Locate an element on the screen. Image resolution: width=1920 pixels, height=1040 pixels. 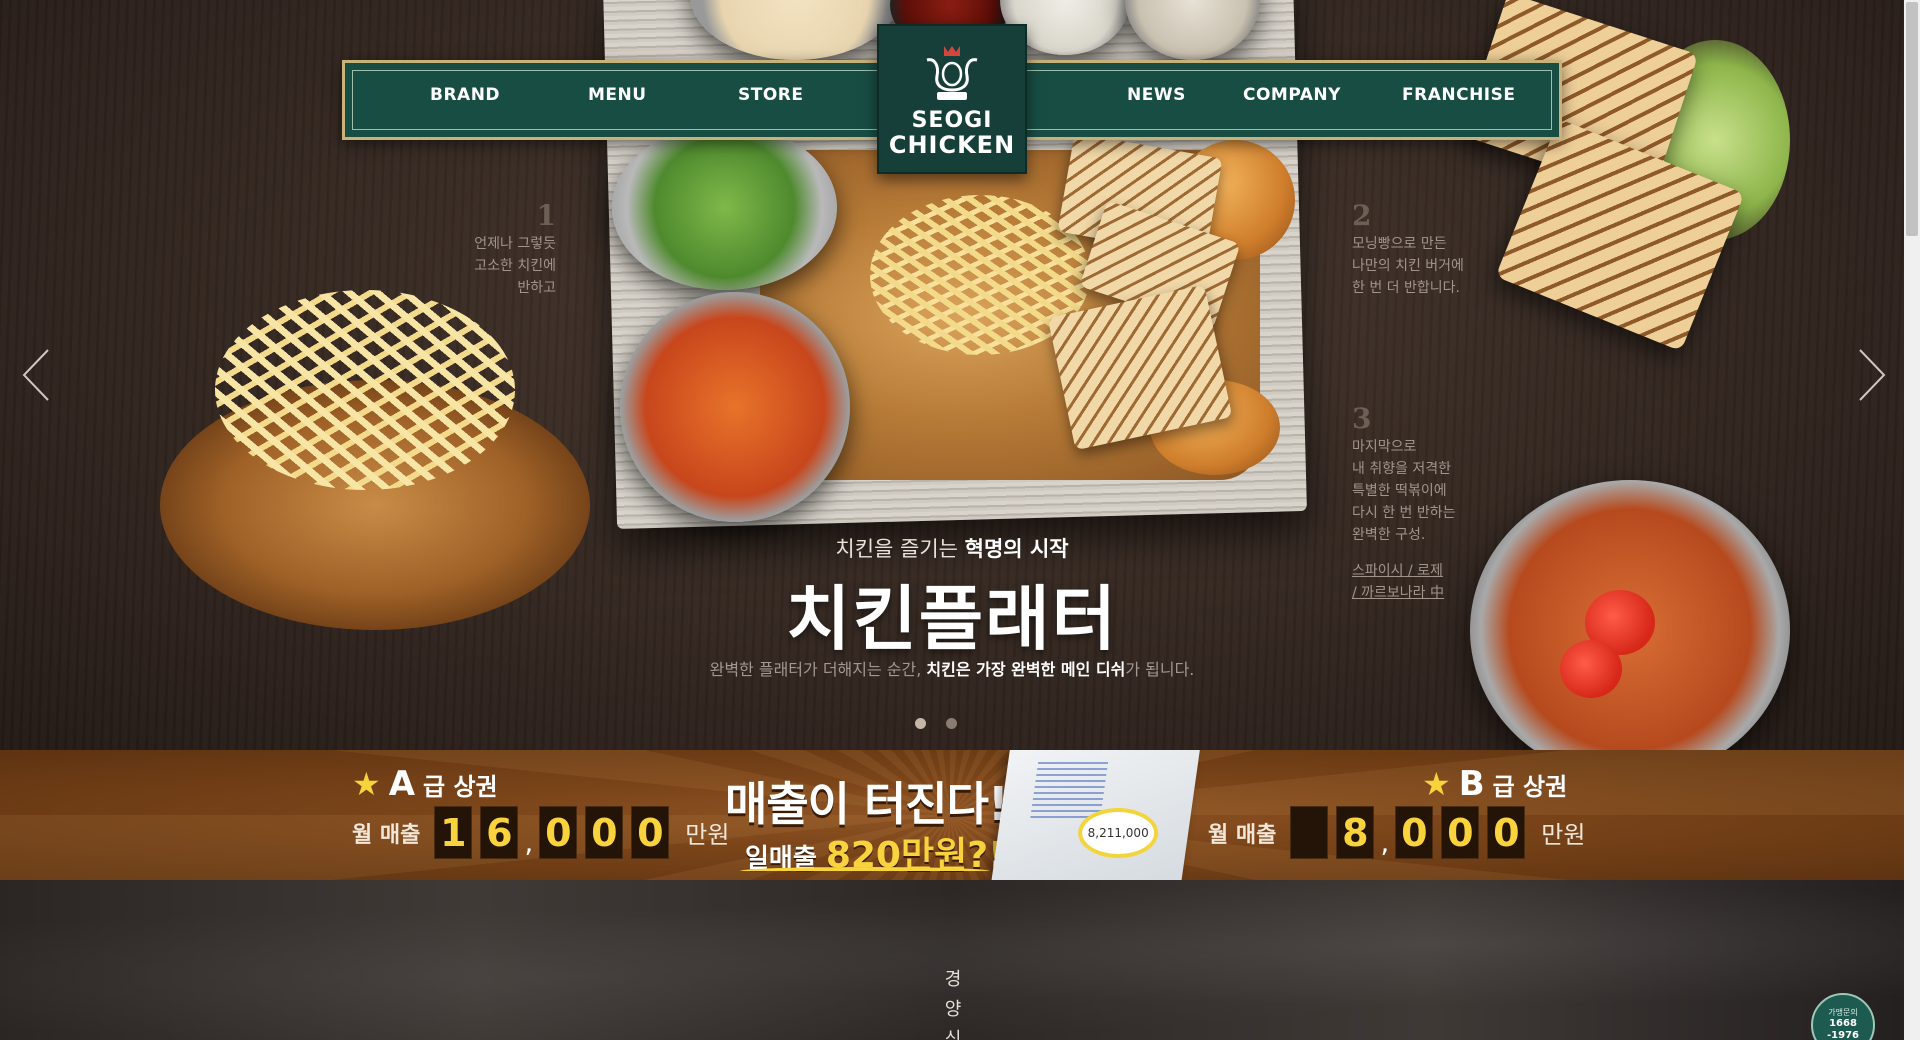
grade-b-heading: ★ B 급 상권 is located at coordinates (1494, 784).